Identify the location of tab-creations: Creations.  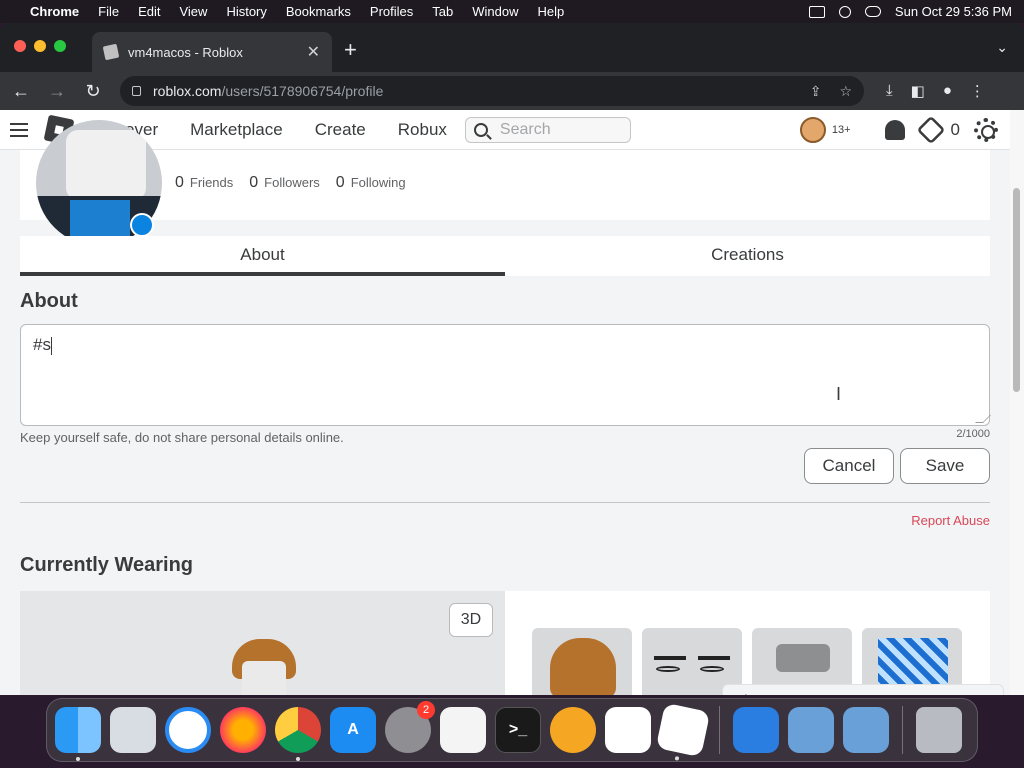
(747, 256).